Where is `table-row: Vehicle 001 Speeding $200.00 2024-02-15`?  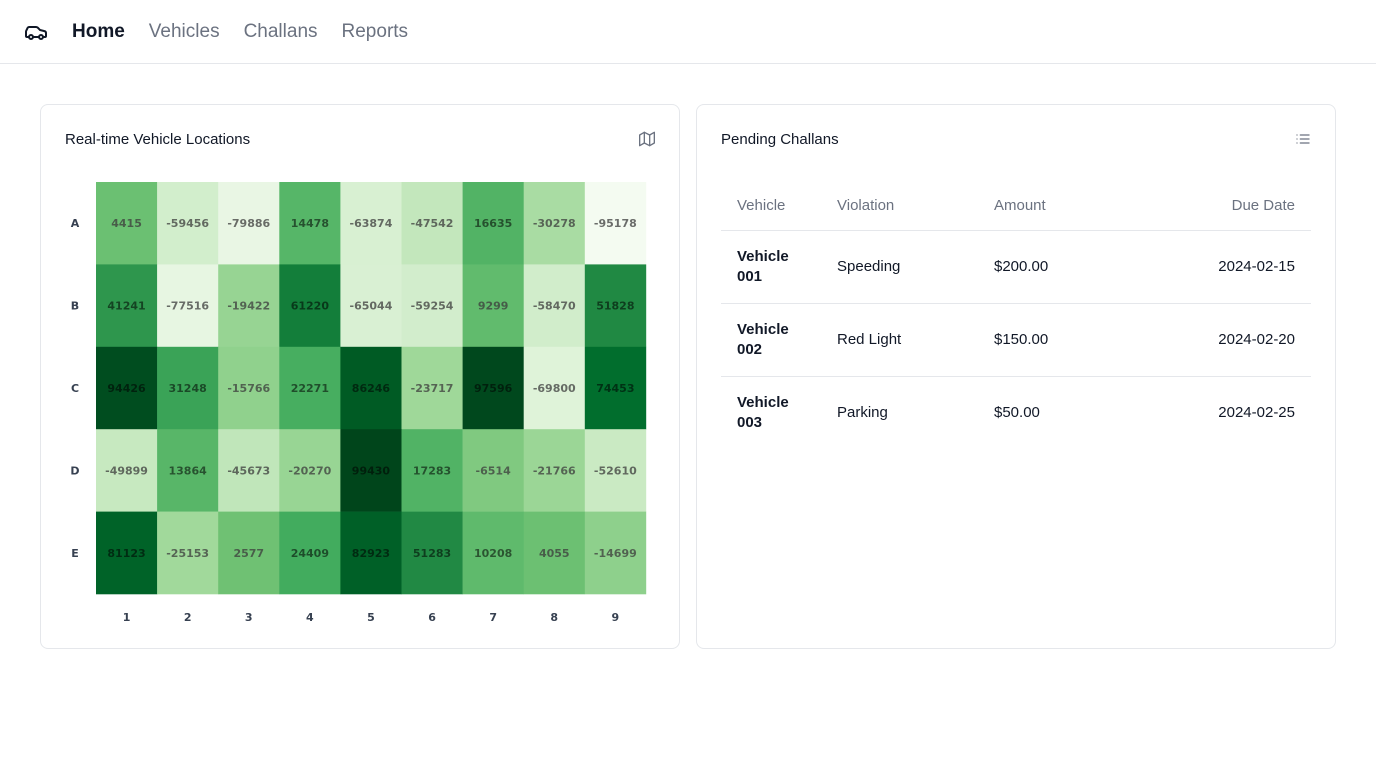 table-row: Vehicle 001 Speeding $200.00 2024-02-15 is located at coordinates (1016, 267).